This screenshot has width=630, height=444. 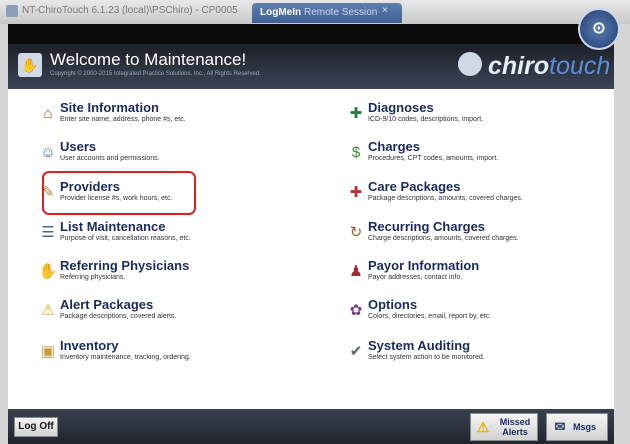 I want to click on logo-part2: touch, so click(x=580, y=66).